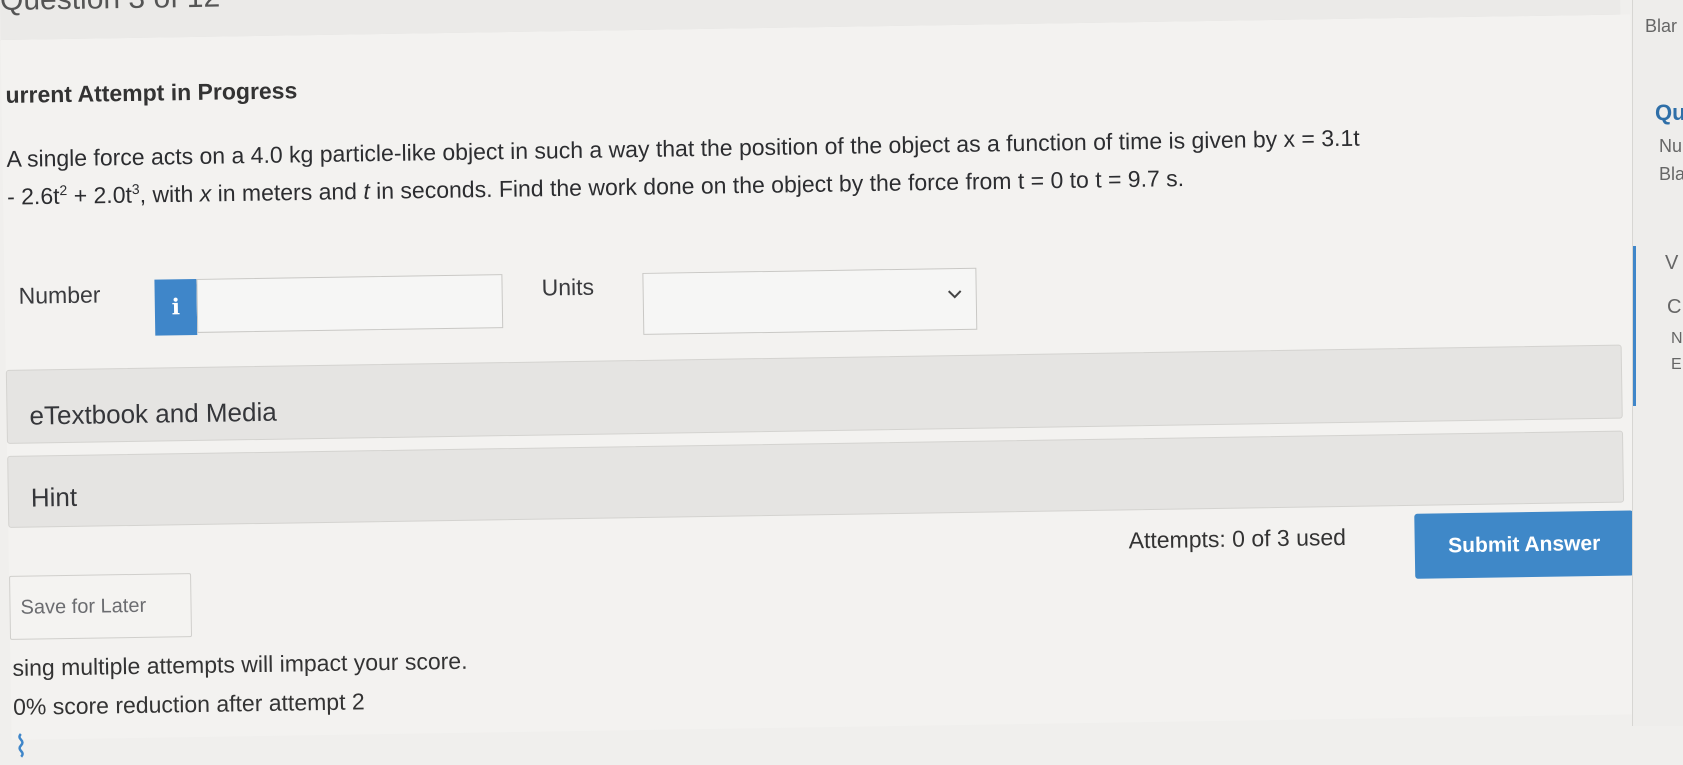 Image resolution: width=1683 pixels, height=765 pixels. Describe the element at coordinates (1671, 146) in the screenshot. I see `right-panel-number-label: Nu` at that location.